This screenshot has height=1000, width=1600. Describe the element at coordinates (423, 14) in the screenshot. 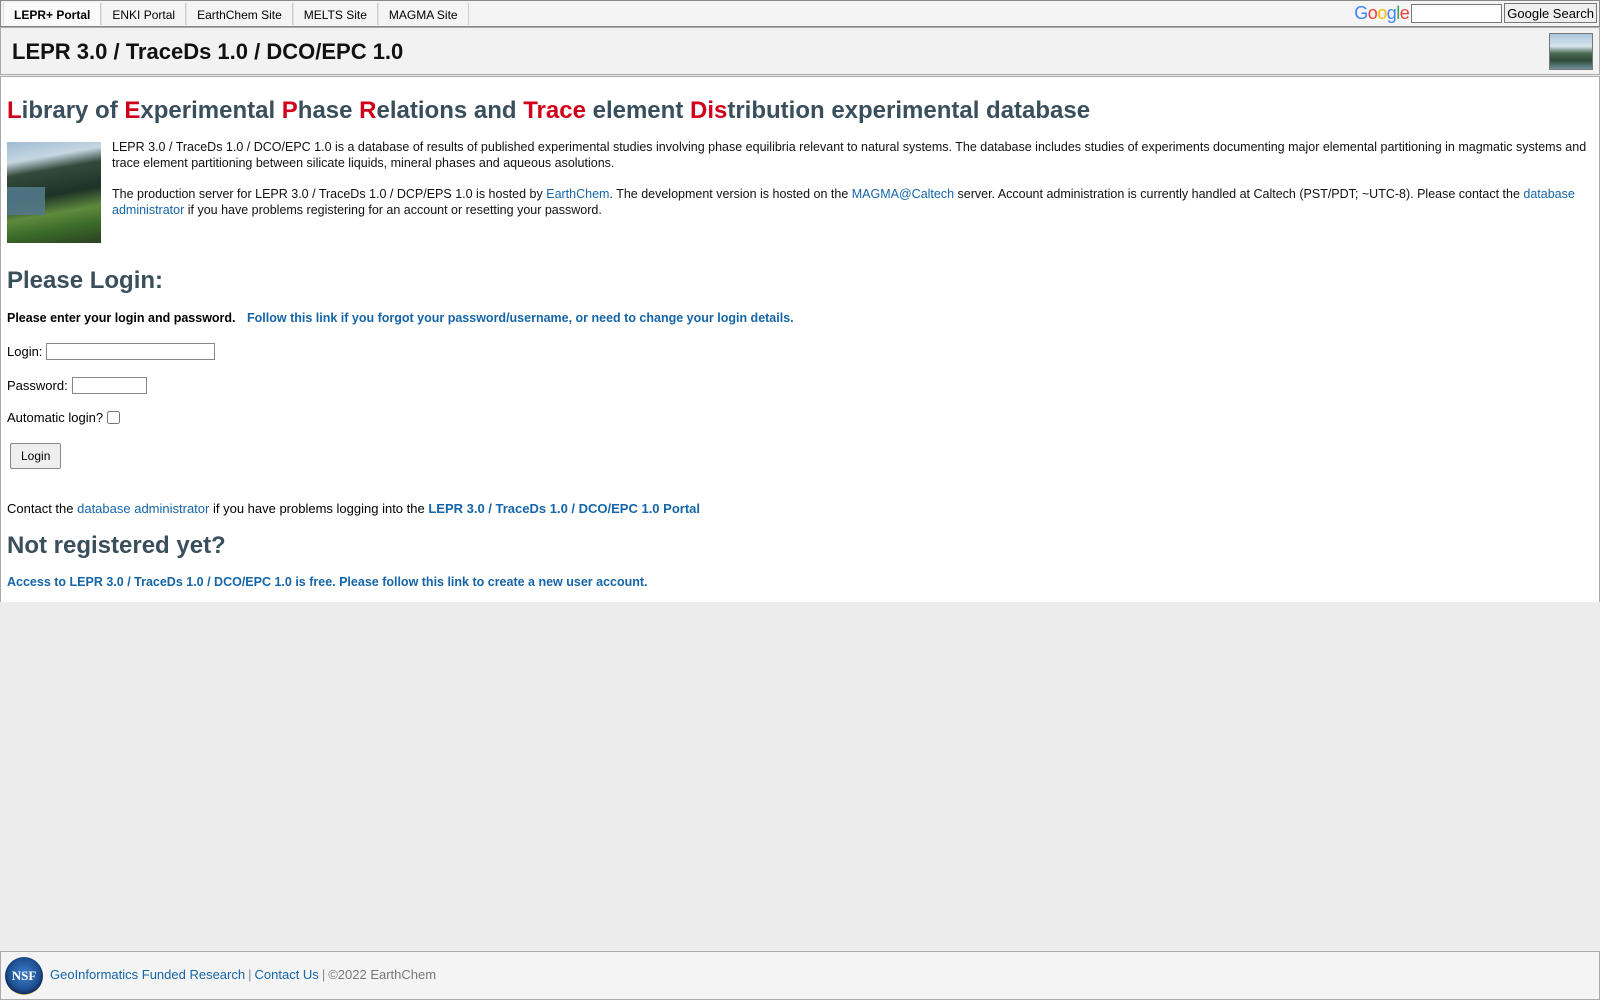

I see `tab-magma-site: MAGMA Site` at that location.